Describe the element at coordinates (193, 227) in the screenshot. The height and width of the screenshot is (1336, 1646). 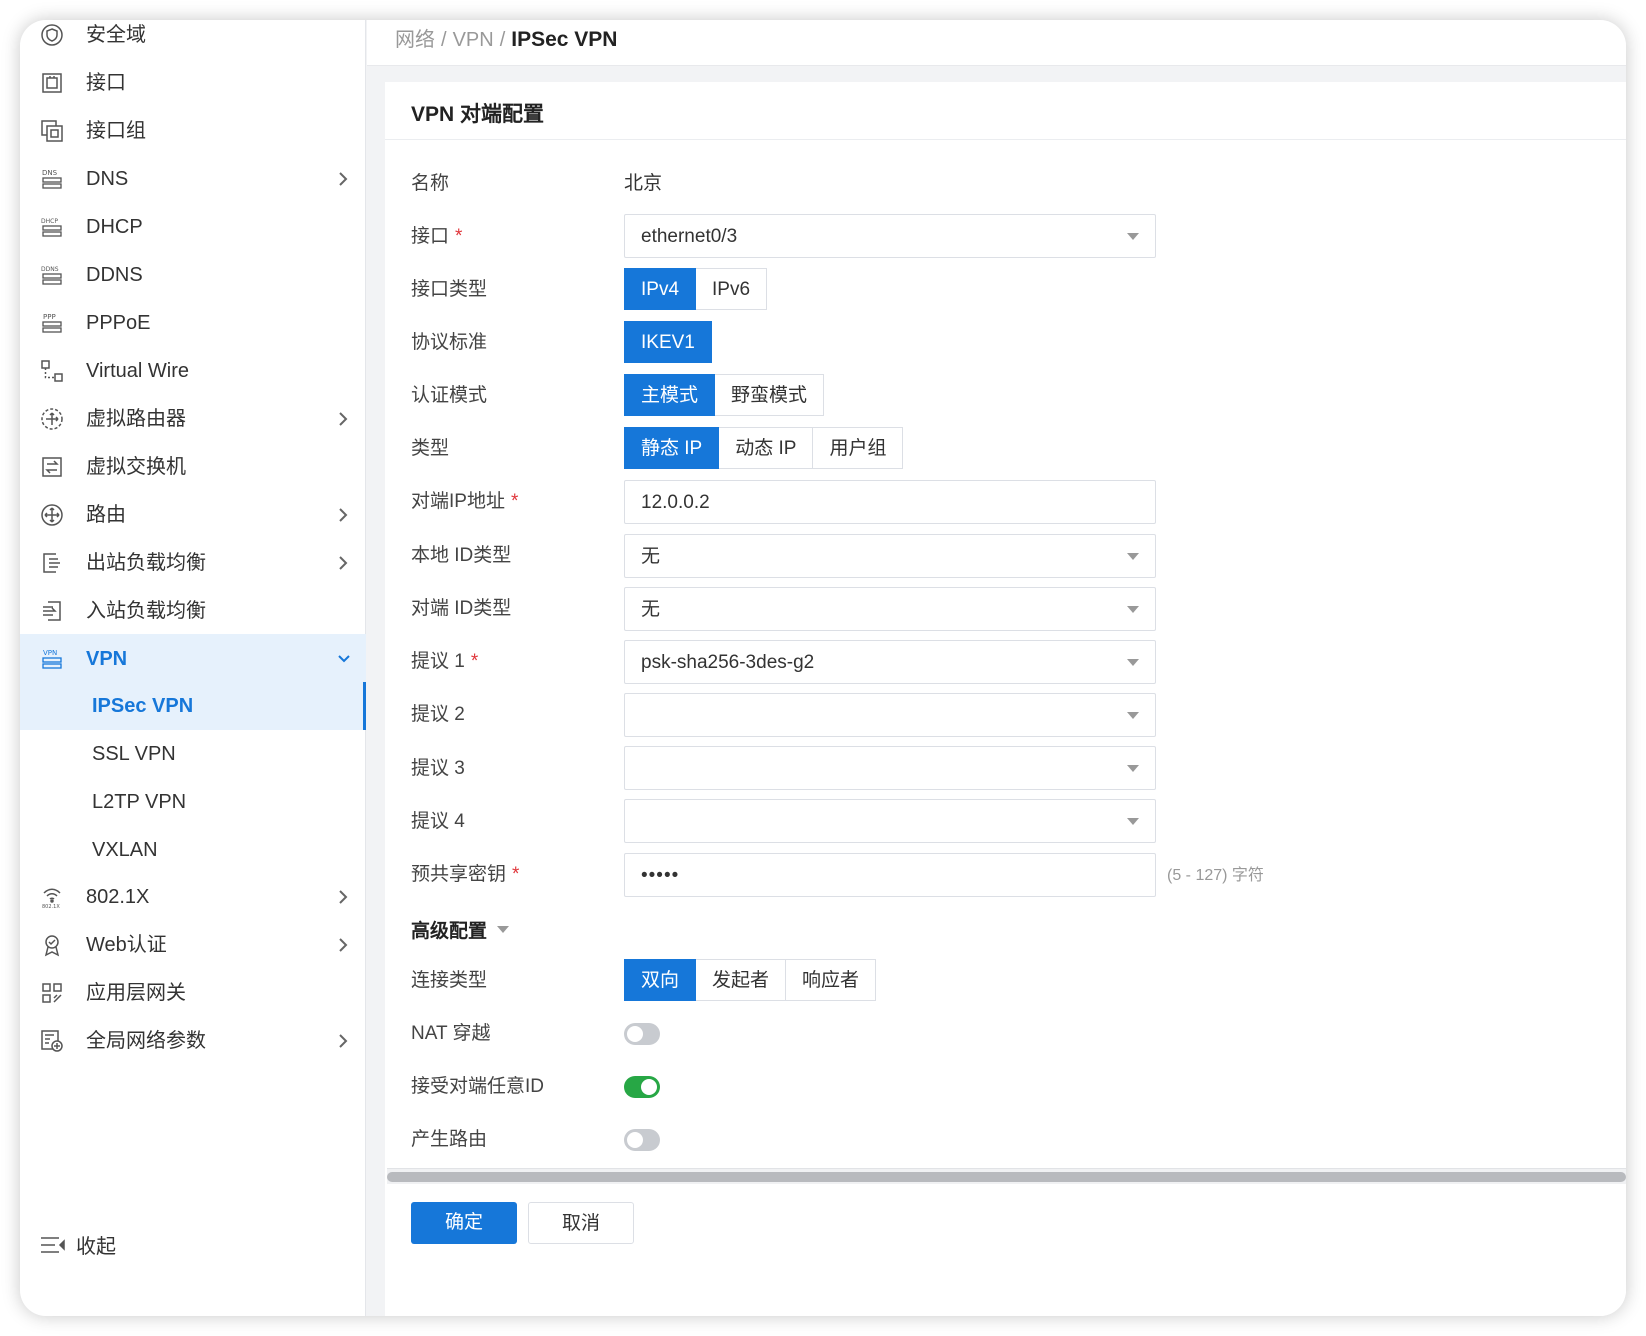
I see `sidebar-item-dhcp: DHCP DHCP` at that location.